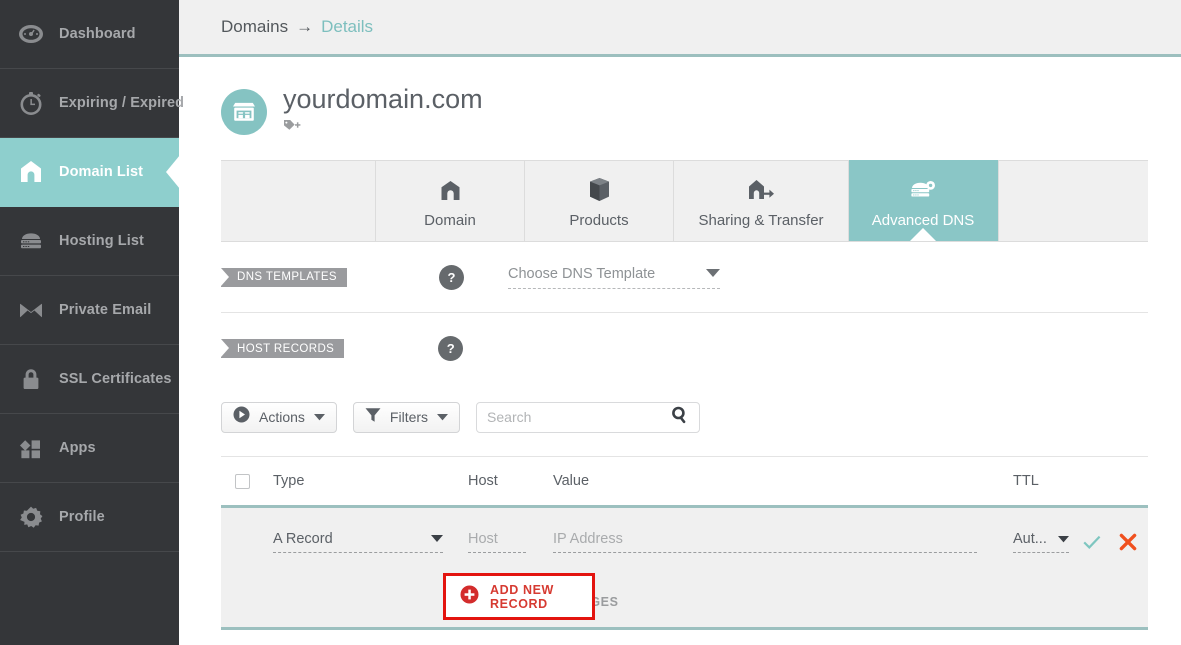 The image size is (1181, 645). Describe the element at coordinates (383, 128) in the screenshot. I see `tag-plus-icon` at that location.